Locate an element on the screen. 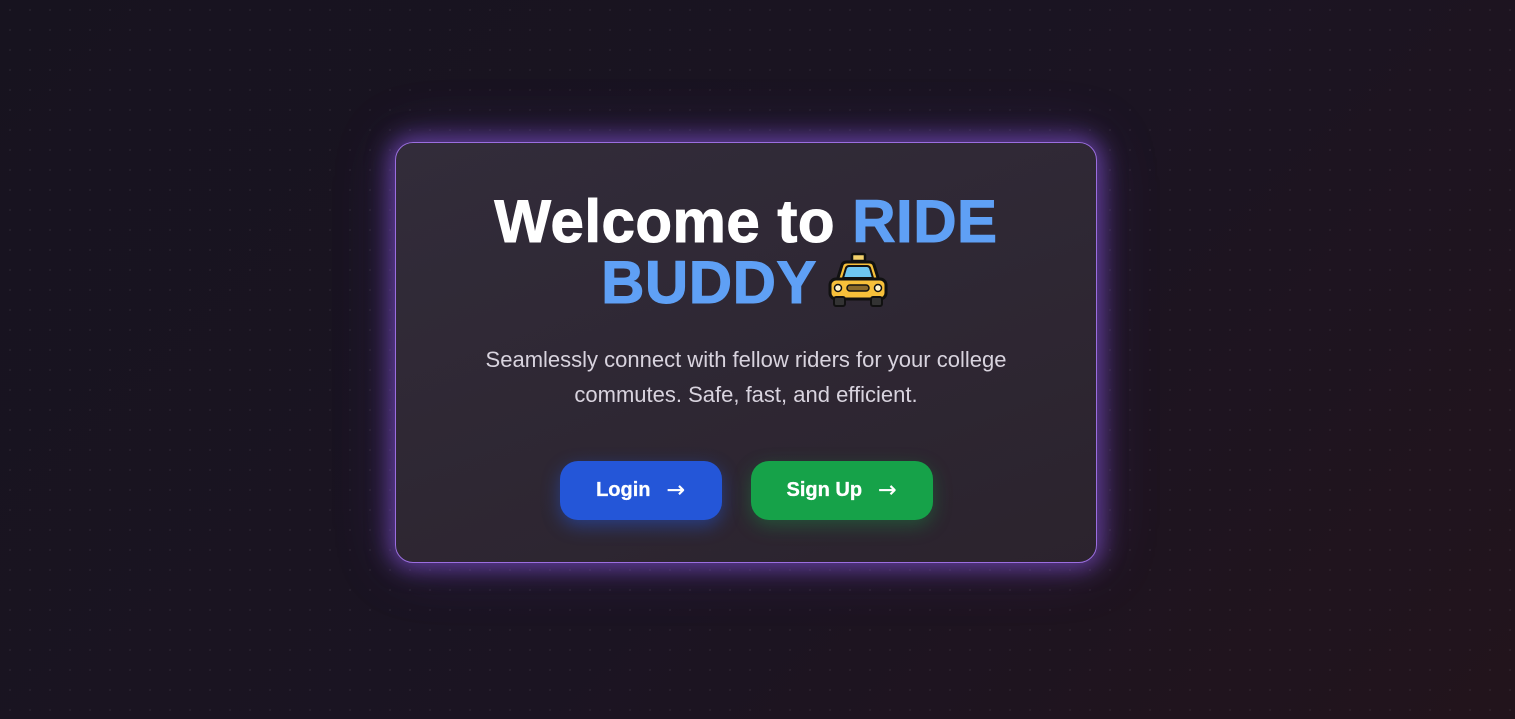 This screenshot has width=1515, height=719. page-title: Welcome to RIDE BUDDY is located at coordinates (746, 252).